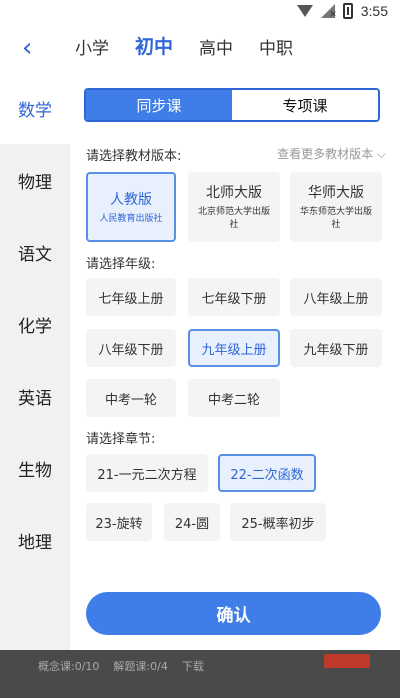 The height and width of the screenshot is (698, 400). I want to click on bottom-stats: 概念课:0/10 解题课:0/4 下载, so click(121, 666).